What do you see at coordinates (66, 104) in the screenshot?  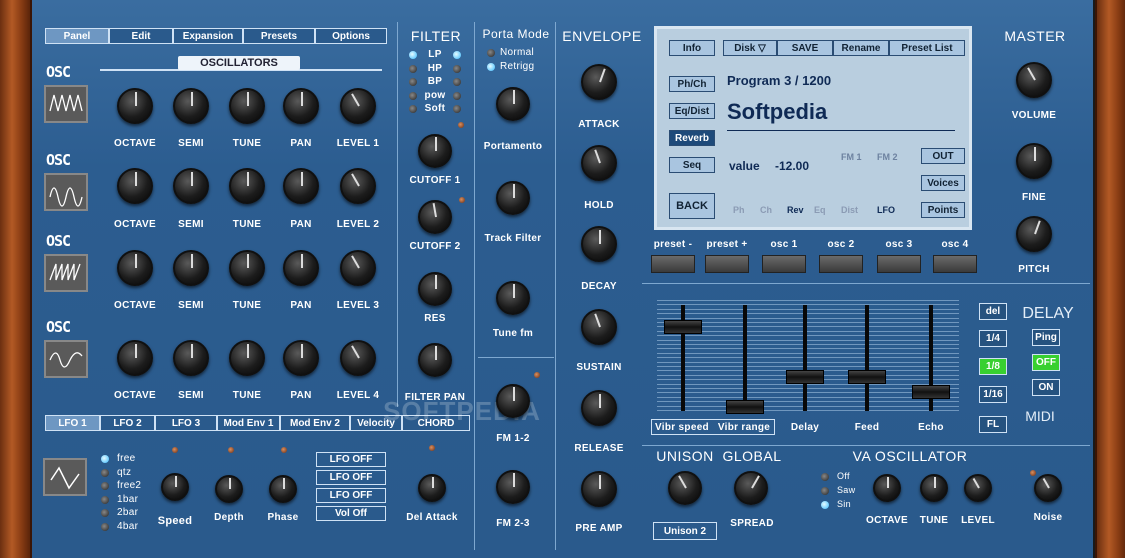 I see `osc-1-waveform-display` at bounding box center [66, 104].